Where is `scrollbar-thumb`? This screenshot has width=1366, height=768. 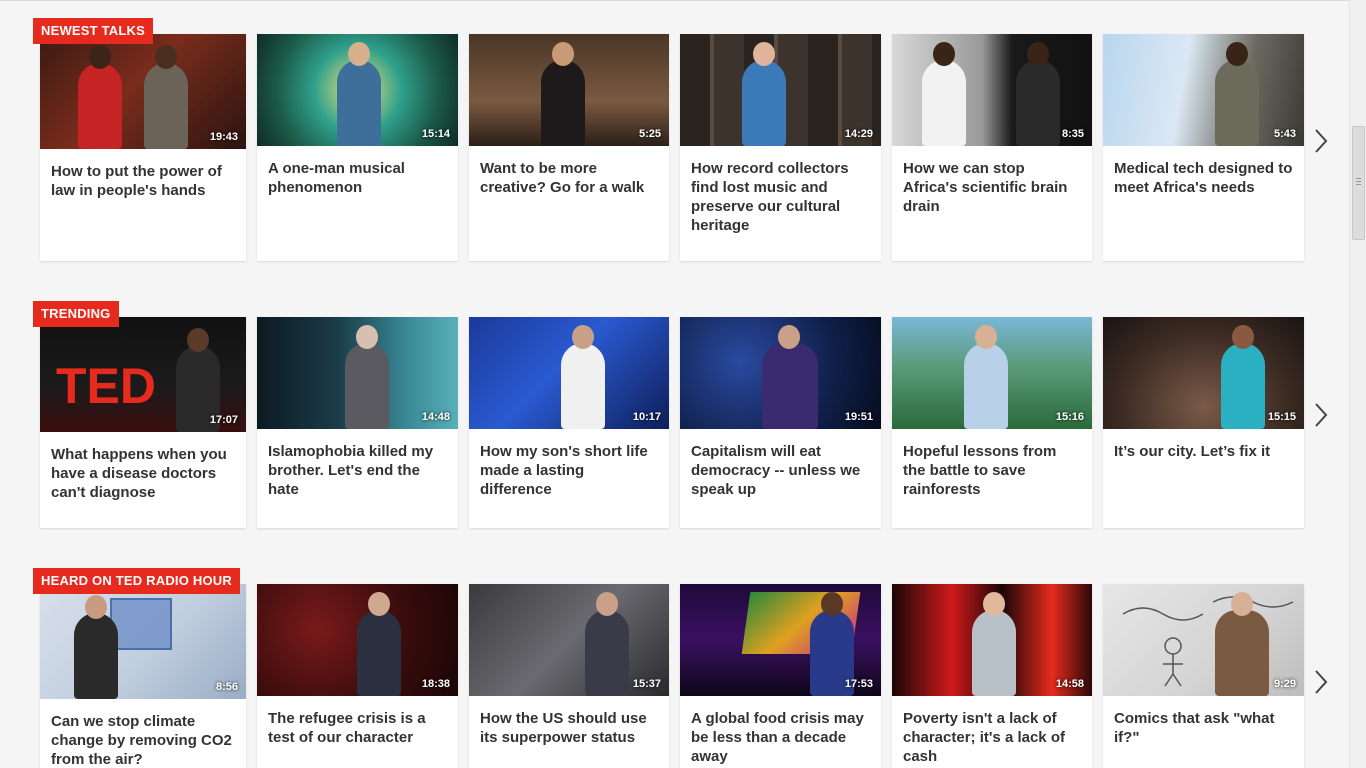
scrollbar-thumb is located at coordinates (1358, 183).